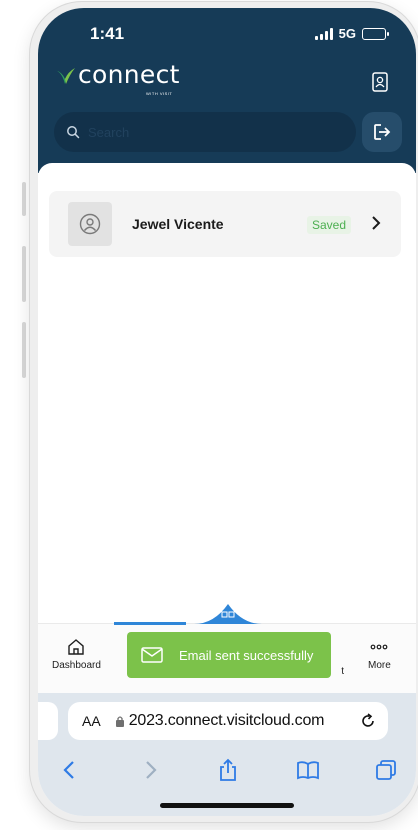 The width and height of the screenshot is (418, 830). What do you see at coordinates (368, 721) in the screenshot?
I see `reload-icon` at bounding box center [368, 721].